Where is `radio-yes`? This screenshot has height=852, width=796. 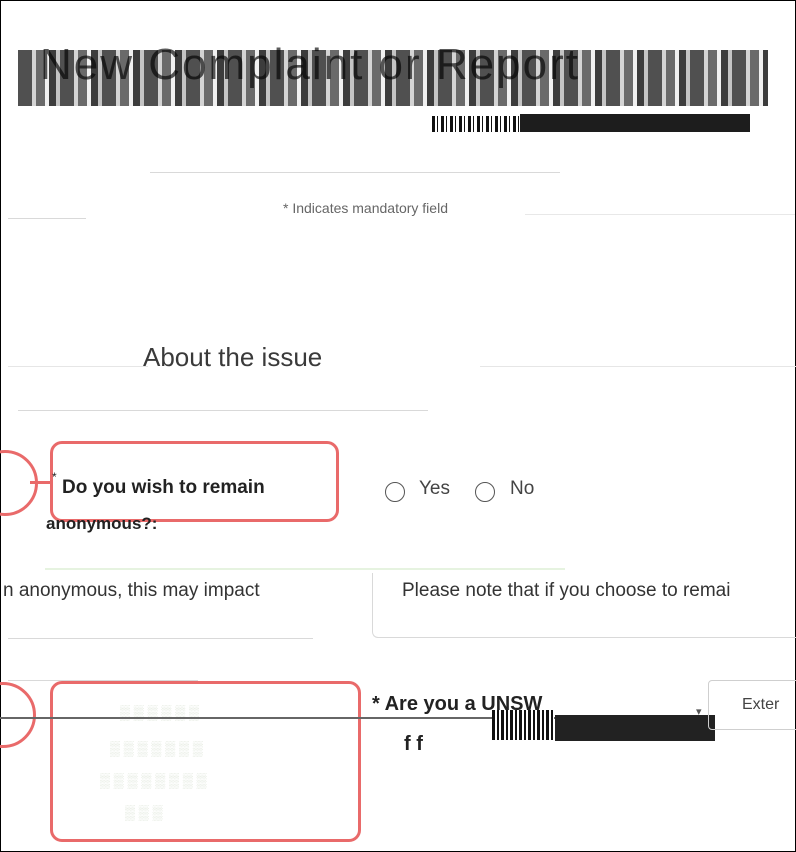
radio-yes is located at coordinates (395, 492).